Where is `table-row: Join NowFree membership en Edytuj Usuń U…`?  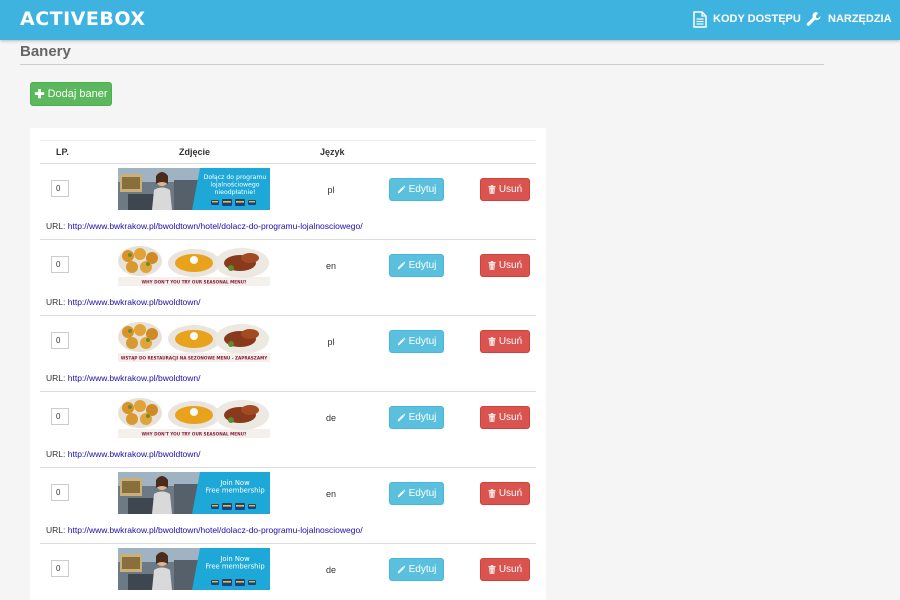 table-row: Join NowFree membership en Edytuj Usuń U… is located at coordinates (288, 506).